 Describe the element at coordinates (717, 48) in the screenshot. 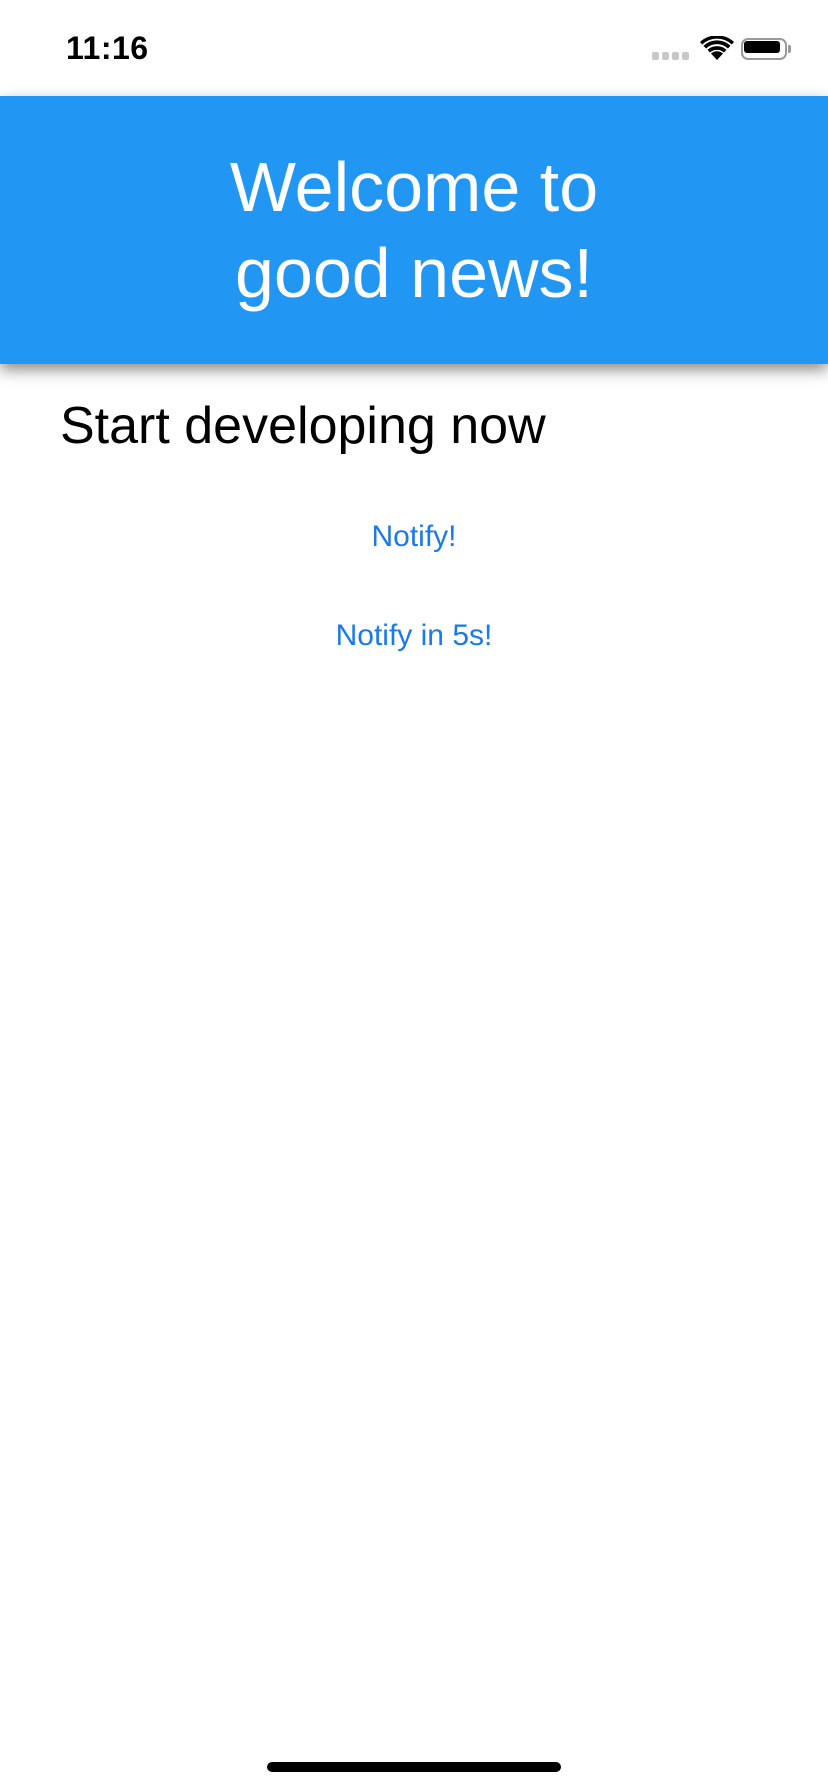

I see `wifi-icon` at that location.